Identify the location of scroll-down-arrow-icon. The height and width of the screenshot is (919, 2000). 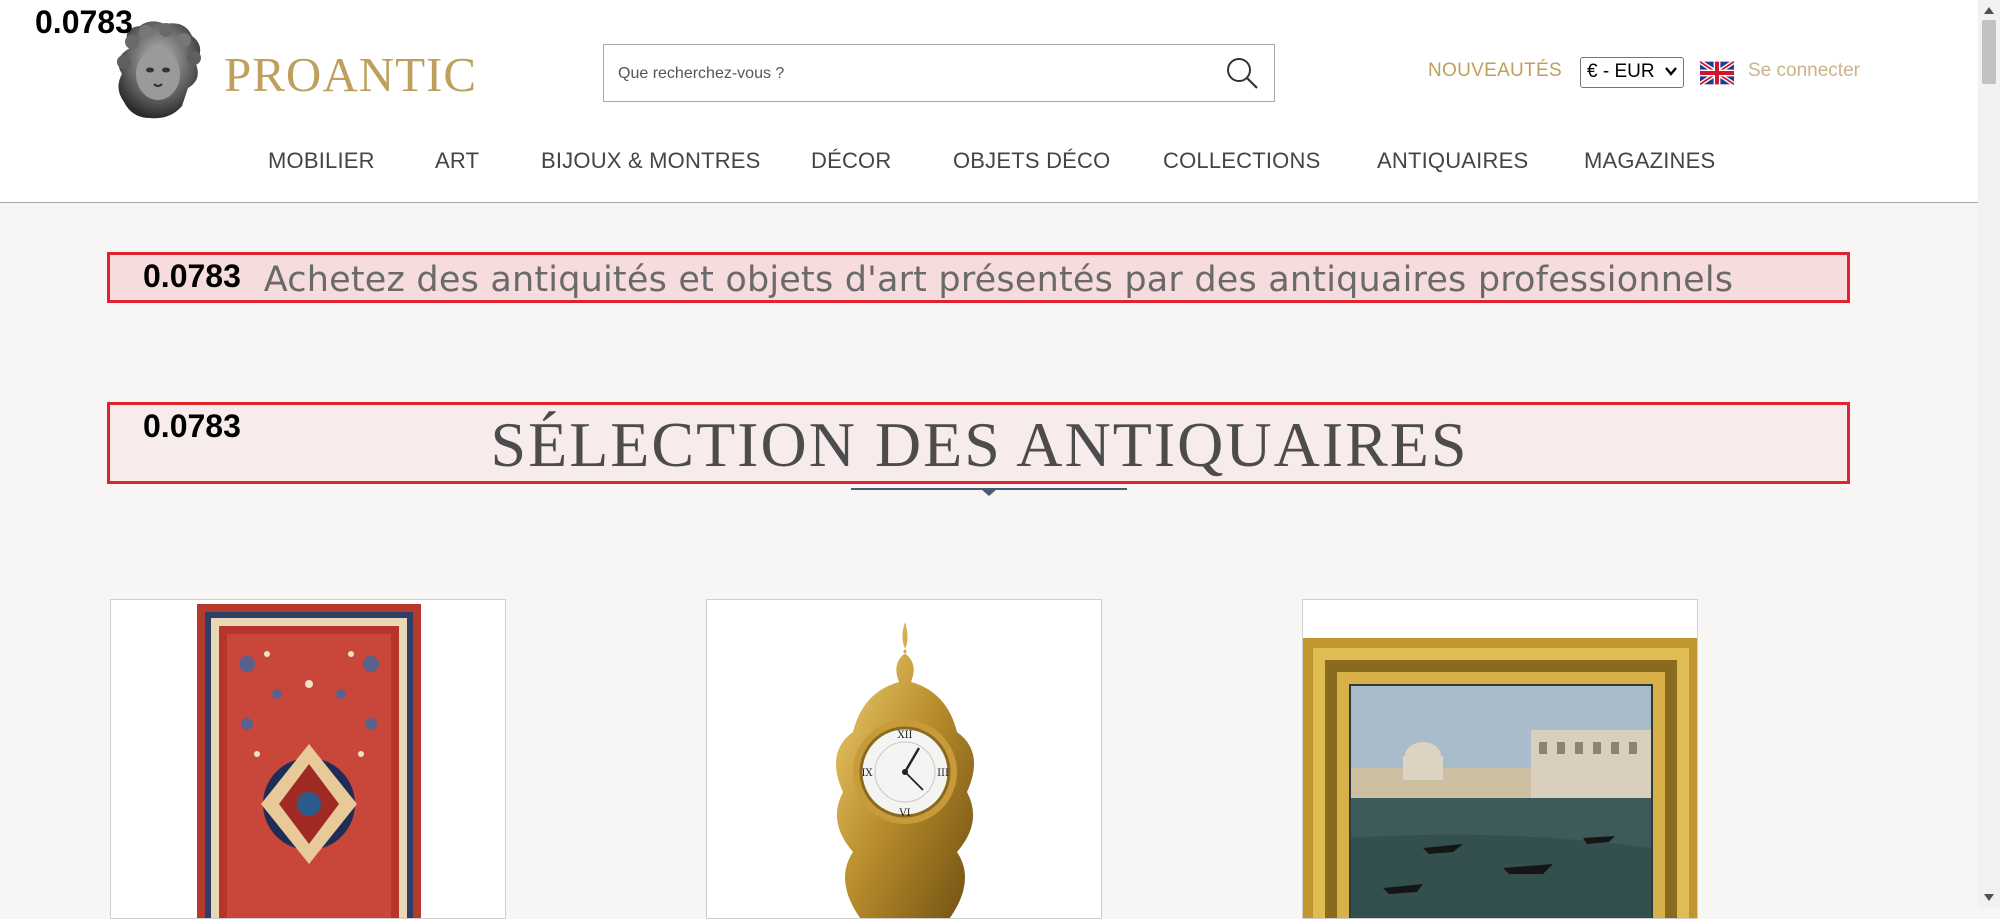
(1989, 898).